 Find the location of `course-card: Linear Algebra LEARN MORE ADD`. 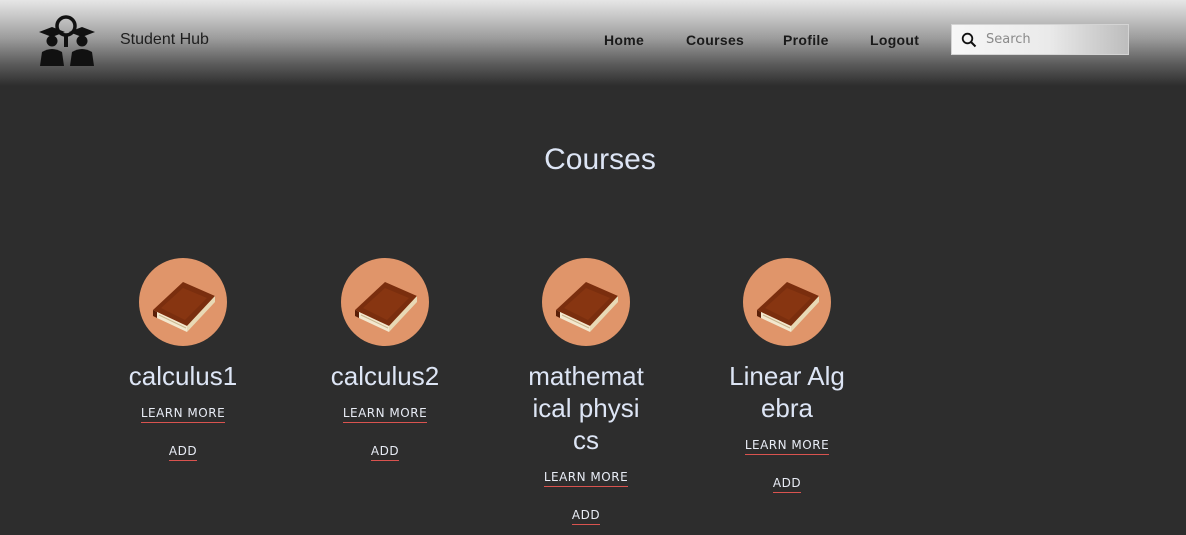

course-card: Linear Algebra LEARN MORE ADD is located at coordinates (787, 375).